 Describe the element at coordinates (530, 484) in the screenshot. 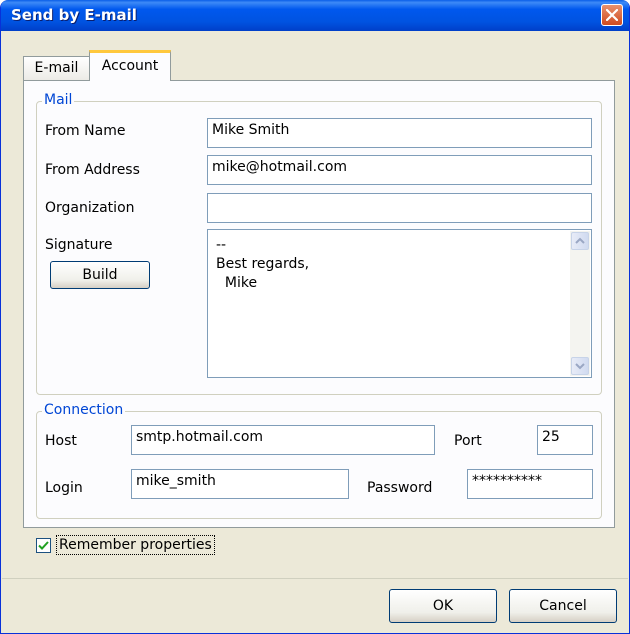

I see `password-field: **********` at that location.